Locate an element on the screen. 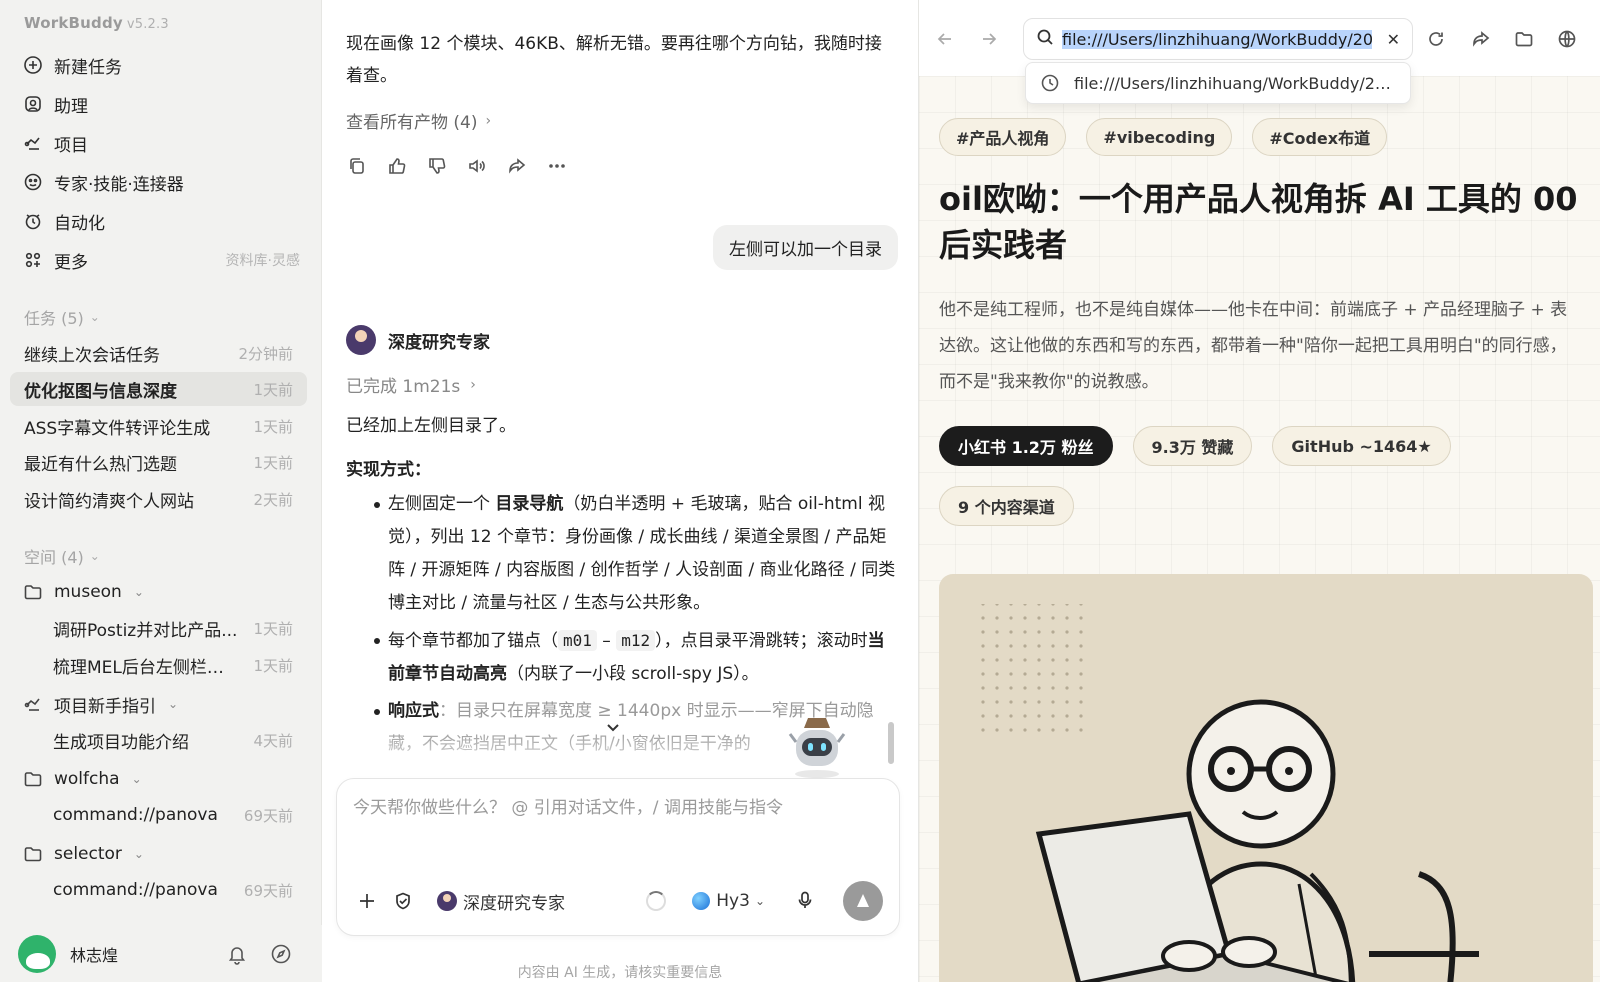  nav-label: 项目 is located at coordinates (71, 145).